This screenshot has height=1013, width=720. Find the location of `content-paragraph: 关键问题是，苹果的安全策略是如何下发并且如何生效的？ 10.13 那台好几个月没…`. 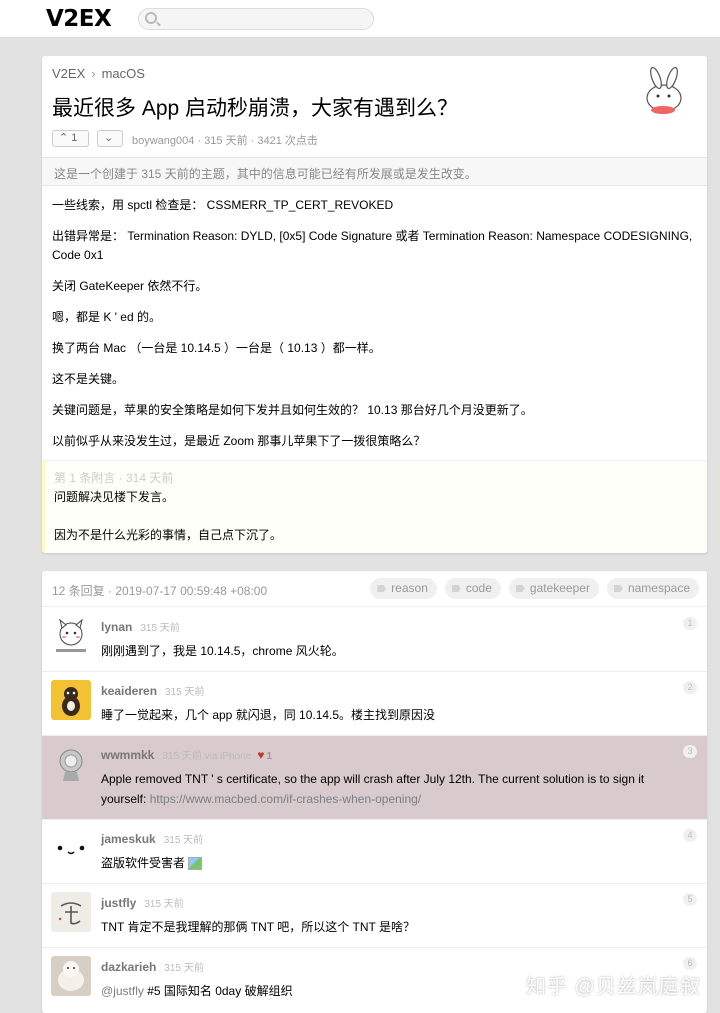

content-paragraph: 关键问题是，苹果的安全策略是如何下发并且如何生效的？ 10.13 那台好几个月没… is located at coordinates (292, 410).